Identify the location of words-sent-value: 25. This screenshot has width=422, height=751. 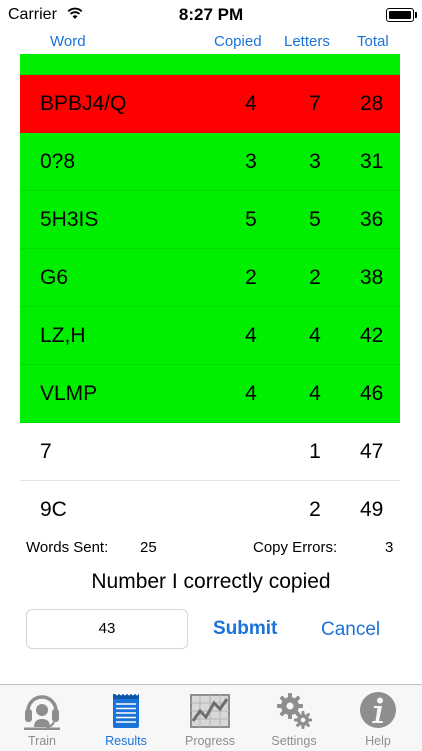
(148, 547).